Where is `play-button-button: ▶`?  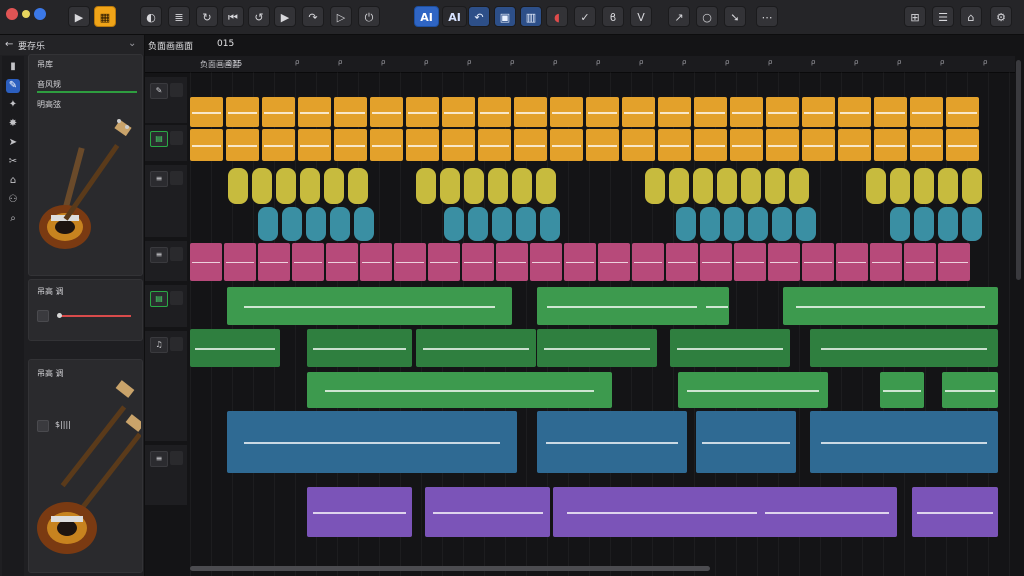
play-button-button: ▶ is located at coordinates (285, 16).